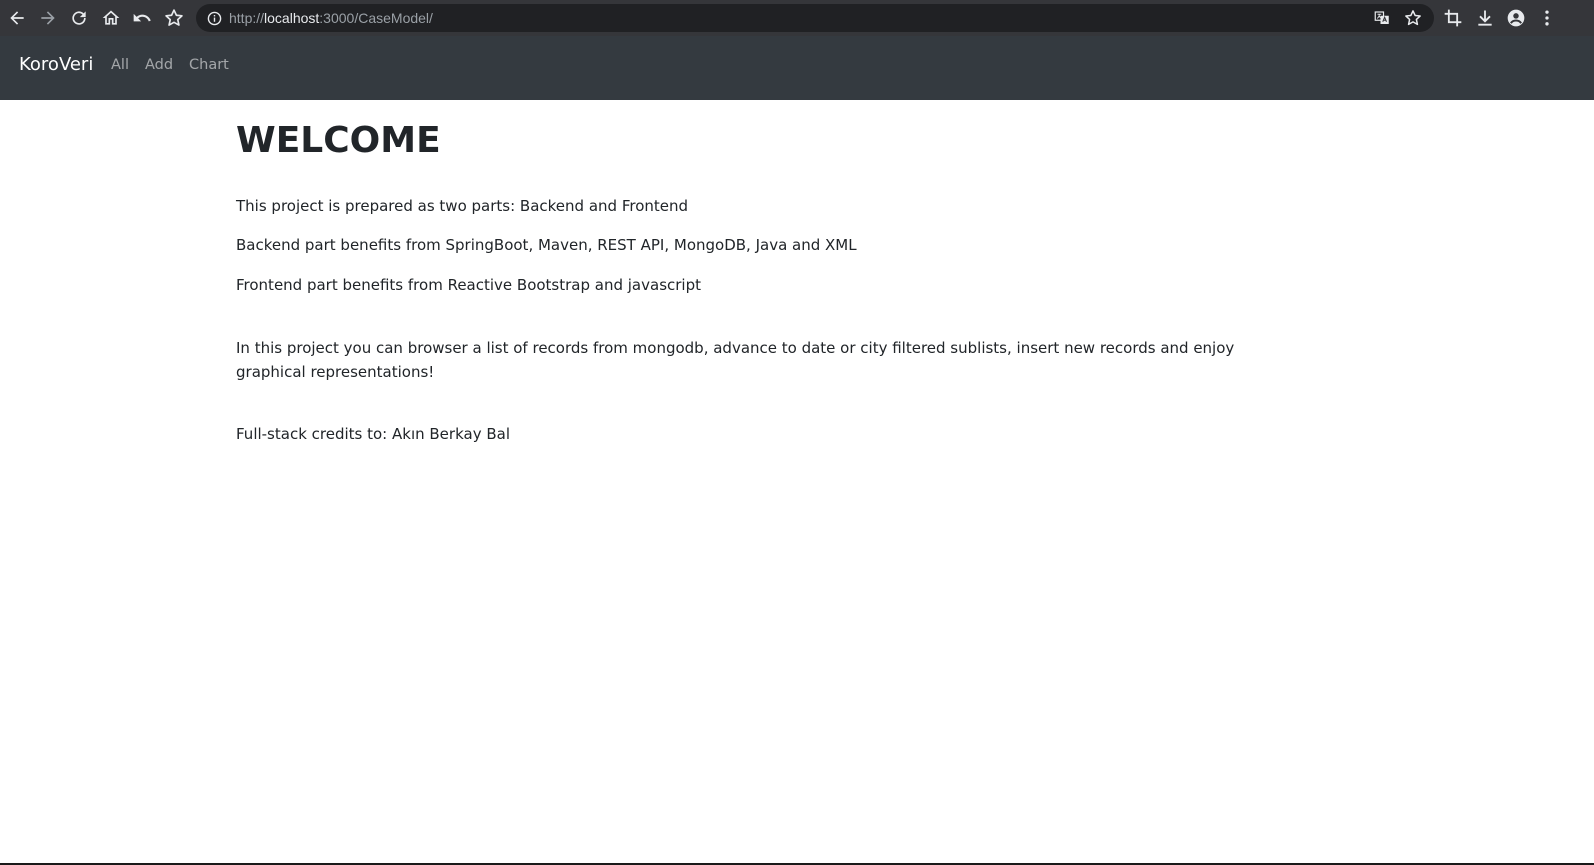 Image resolution: width=1594 pixels, height=865 pixels. Describe the element at coordinates (79, 18) in the screenshot. I see `reload-icon` at that location.